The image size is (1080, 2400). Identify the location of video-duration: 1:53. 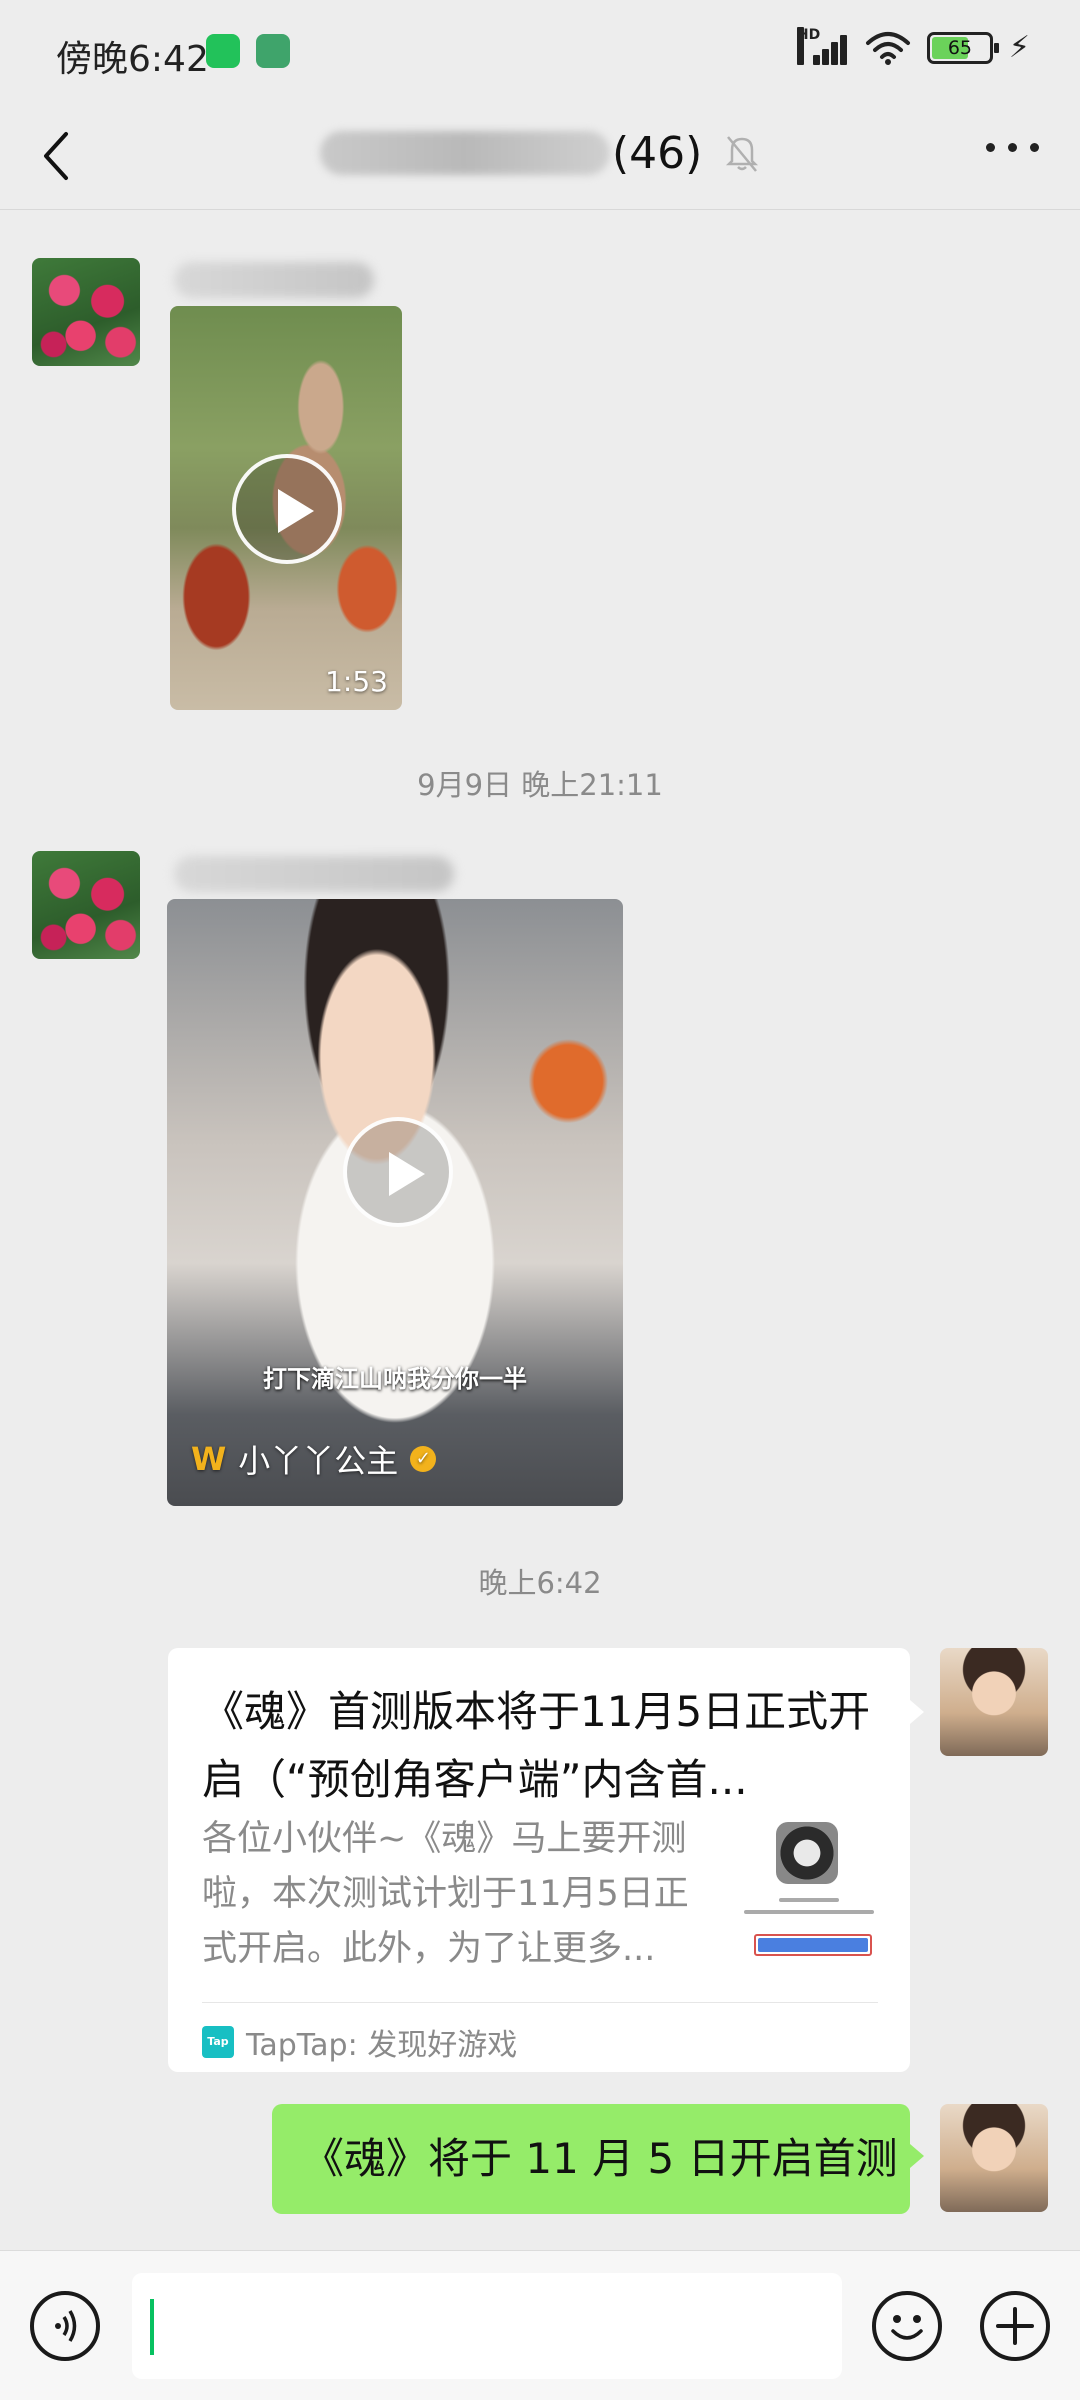
(356, 681).